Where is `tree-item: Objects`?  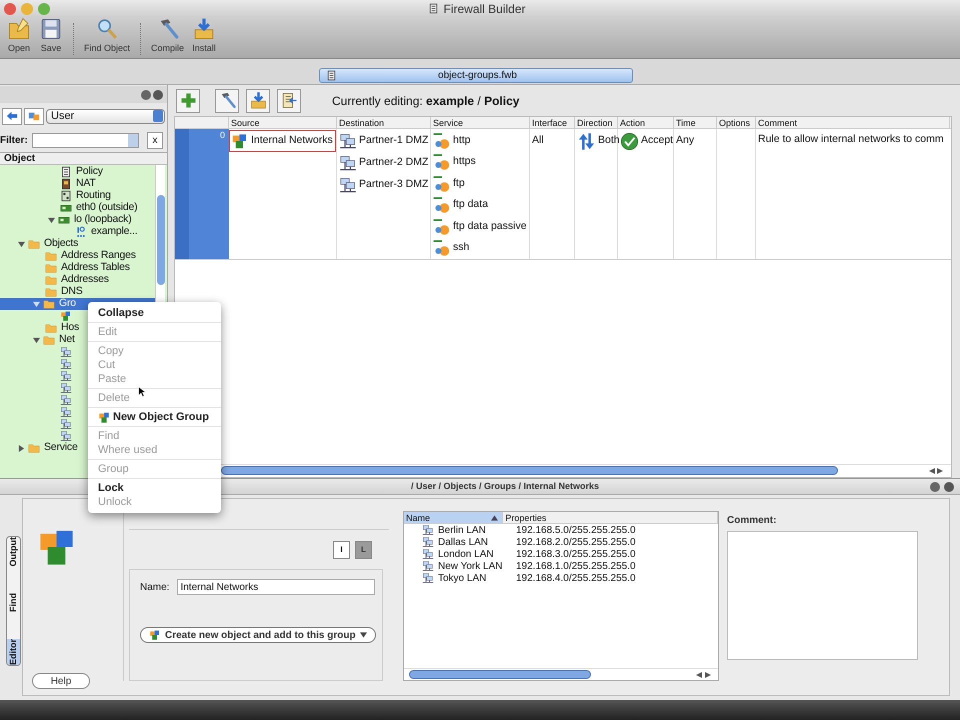
tree-item: Objects is located at coordinates (77, 244).